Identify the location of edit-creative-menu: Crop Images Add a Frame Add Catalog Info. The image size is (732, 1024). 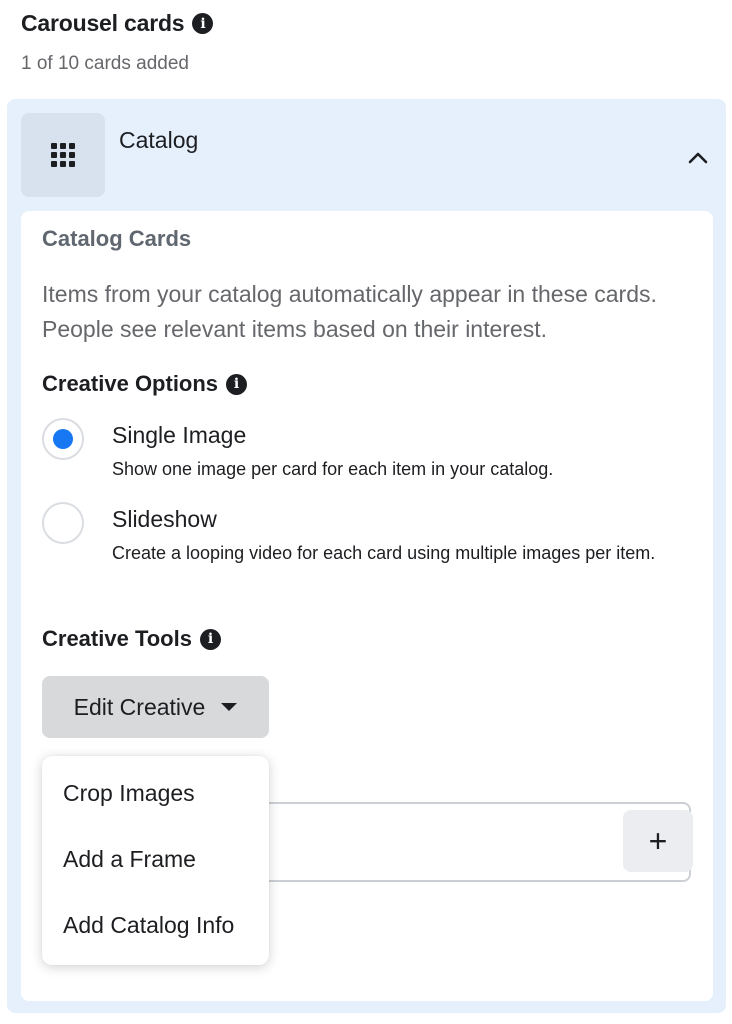
(155, 860).